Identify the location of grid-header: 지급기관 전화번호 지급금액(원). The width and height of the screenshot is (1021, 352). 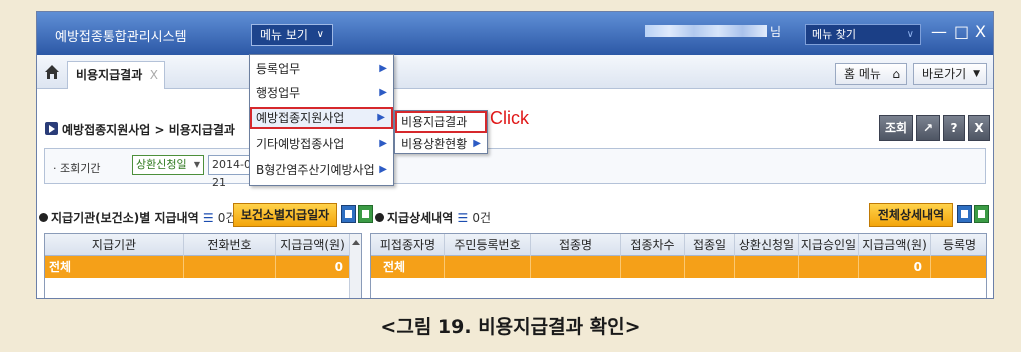
(203, 245).